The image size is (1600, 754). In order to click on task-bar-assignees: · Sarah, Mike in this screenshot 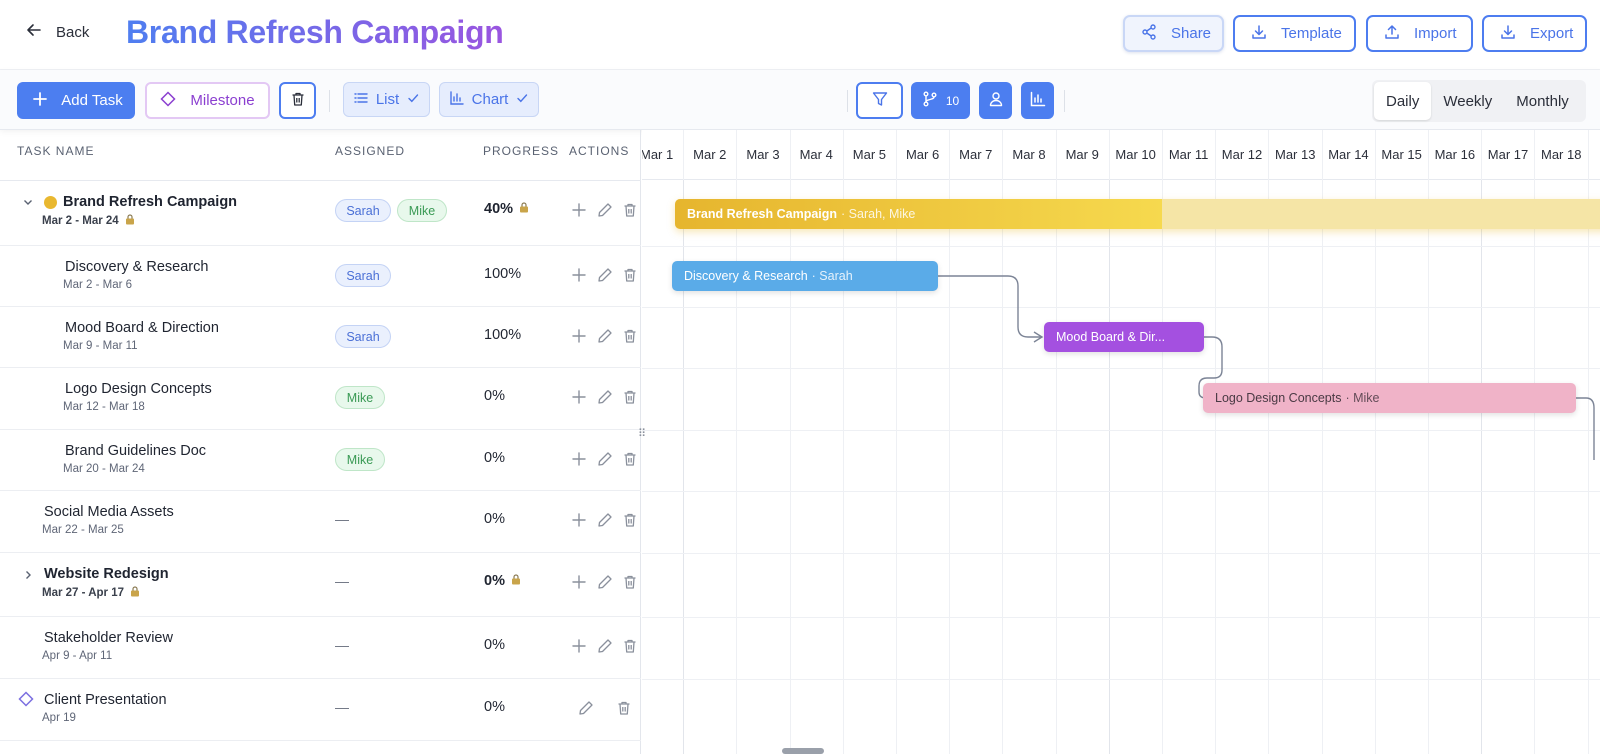, I will do `click(878, 214)`.